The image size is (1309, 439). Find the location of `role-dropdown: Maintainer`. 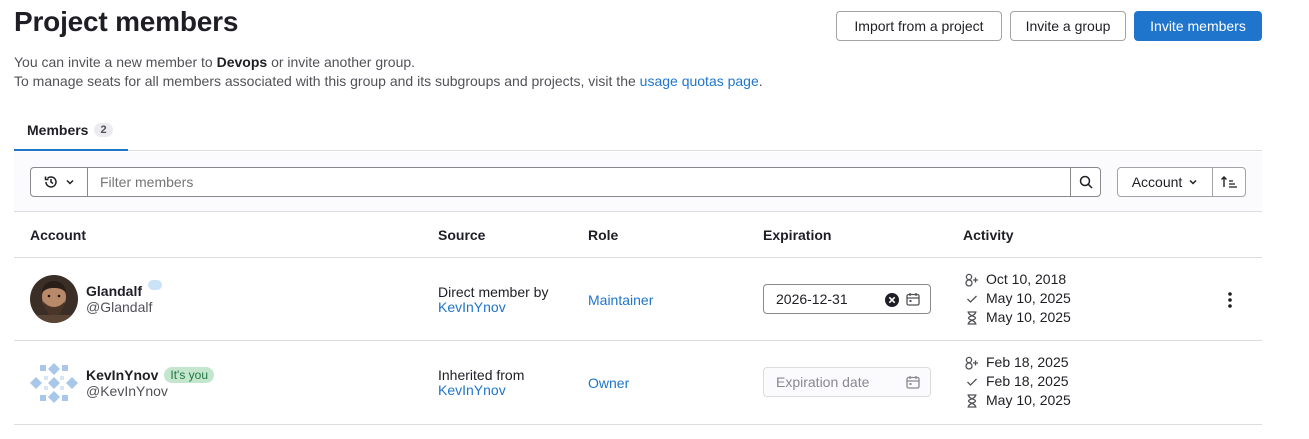

role-dropdown: Maintainer is located at coordinates (620, 300).